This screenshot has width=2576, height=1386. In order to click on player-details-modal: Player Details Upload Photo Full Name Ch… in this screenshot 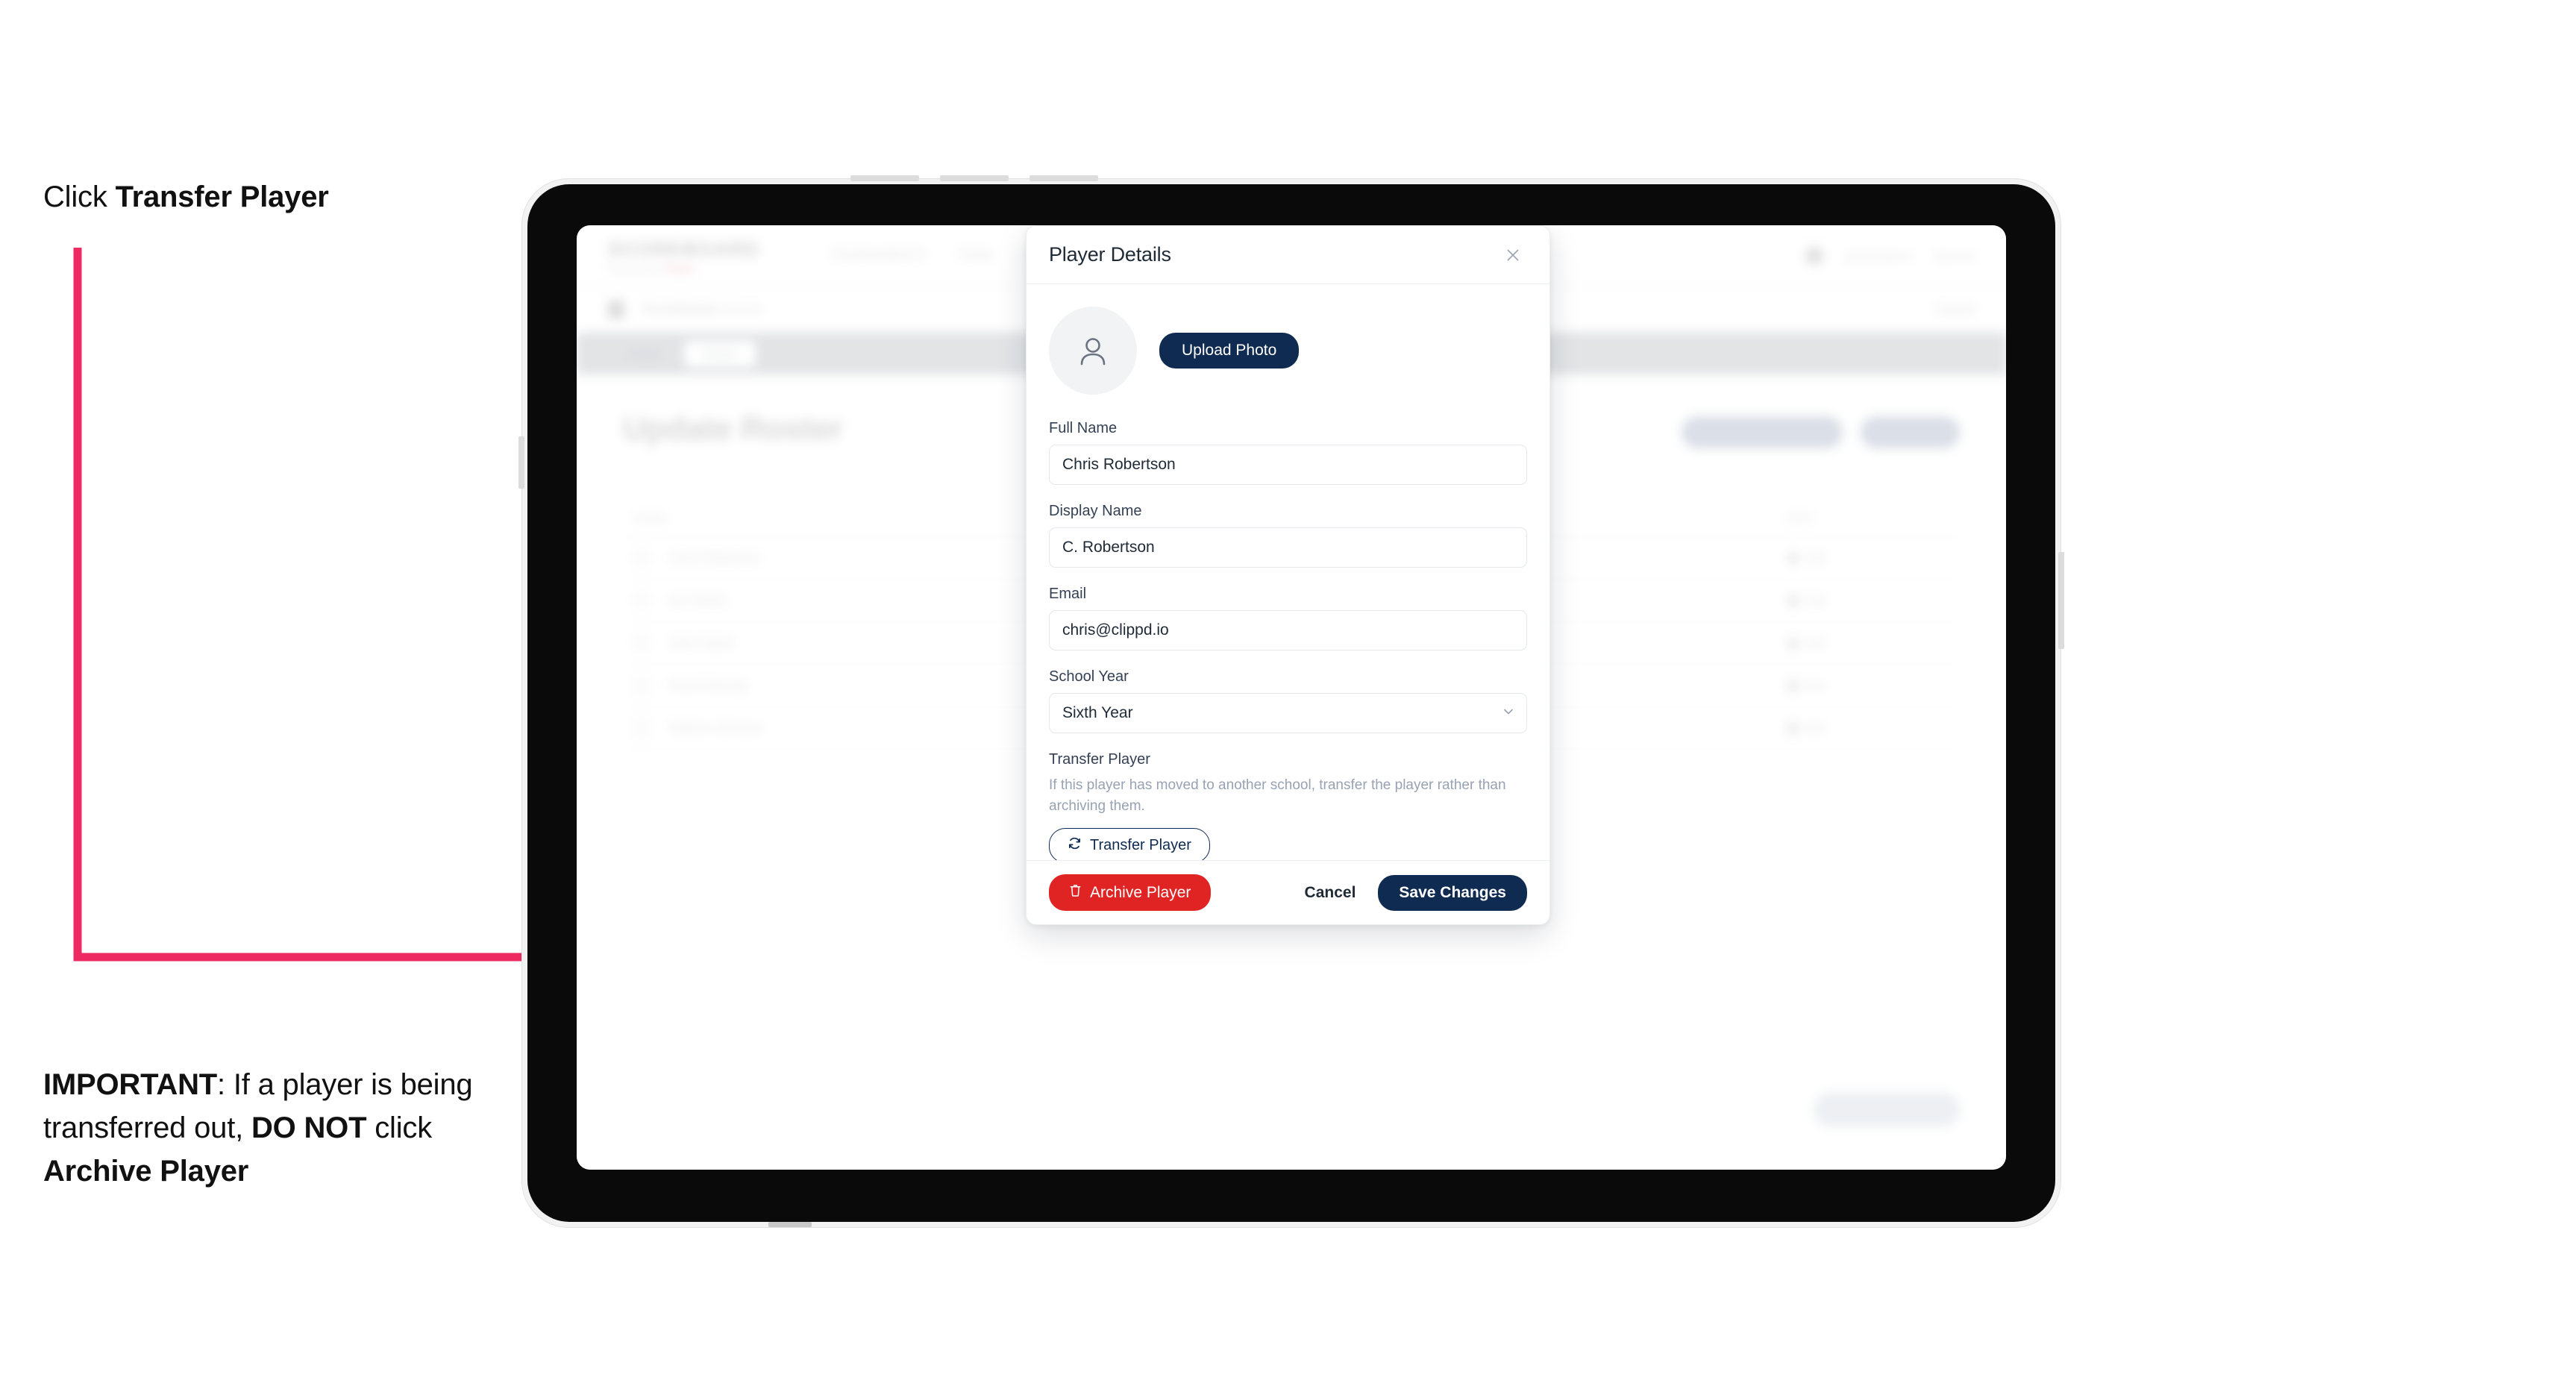, I will do `click(1288, 575)`.